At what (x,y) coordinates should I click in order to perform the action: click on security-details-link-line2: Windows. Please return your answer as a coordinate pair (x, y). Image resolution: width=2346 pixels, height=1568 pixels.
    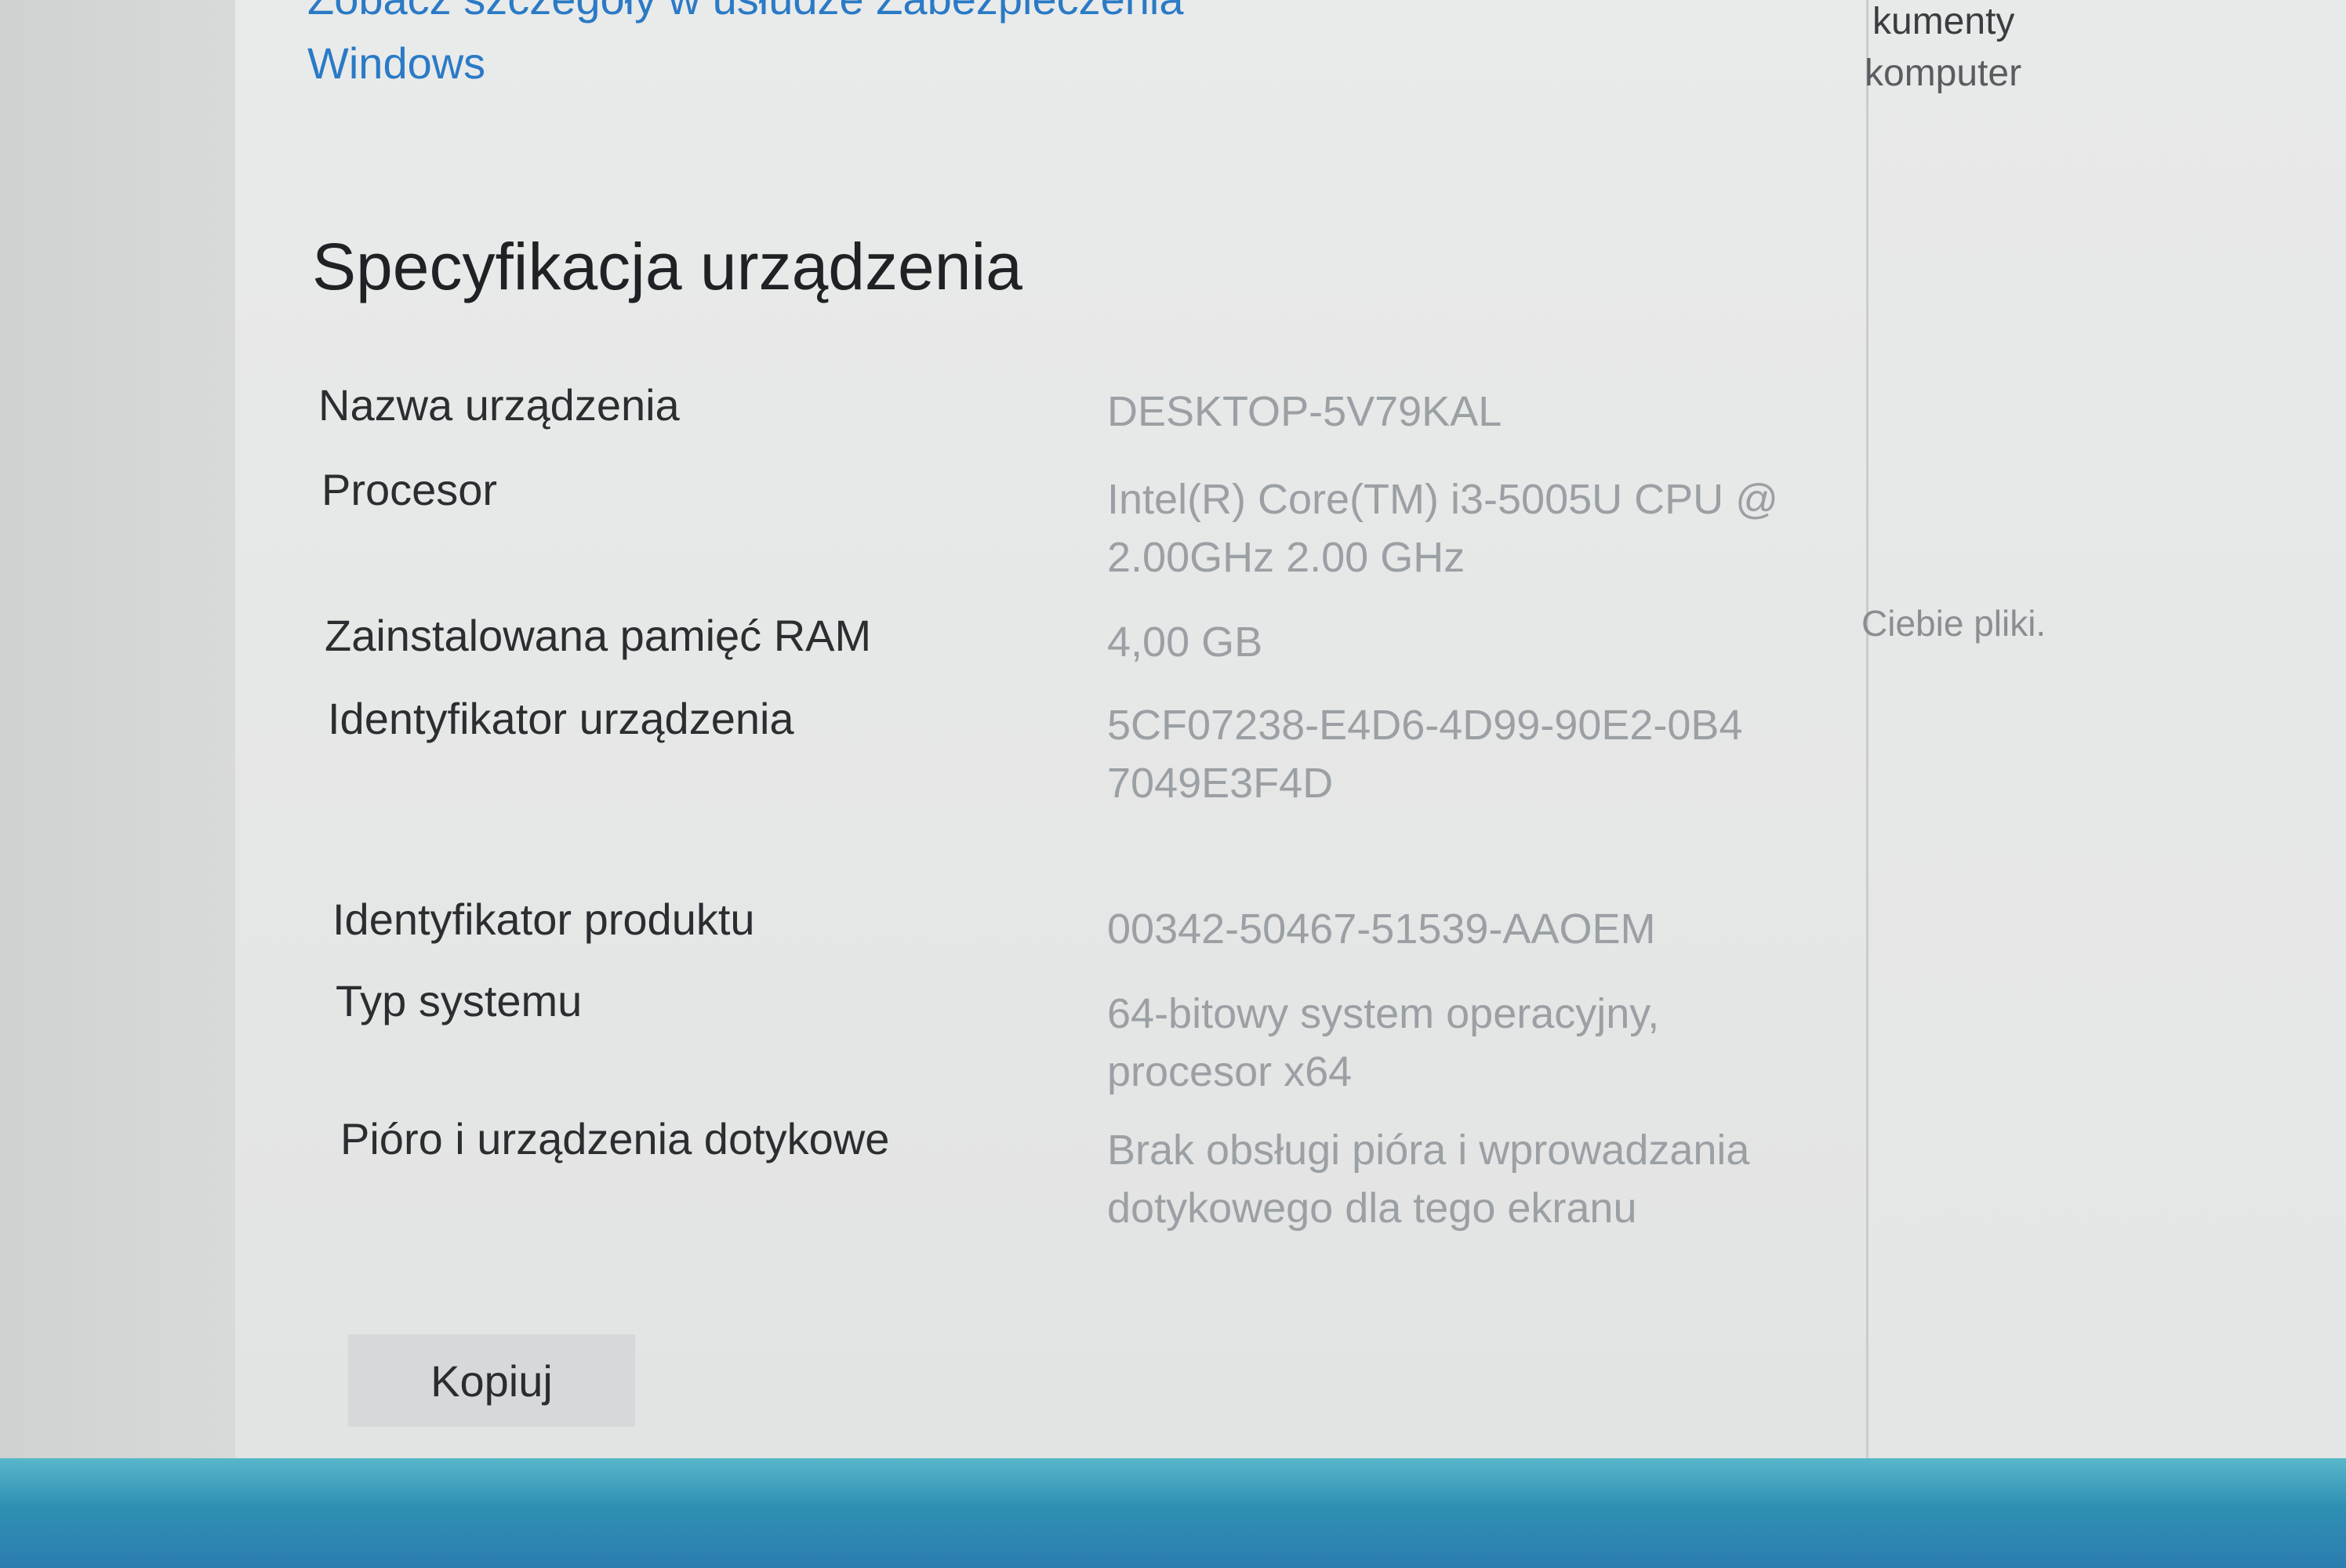
    Looking at the image, I should click on (396, 63).